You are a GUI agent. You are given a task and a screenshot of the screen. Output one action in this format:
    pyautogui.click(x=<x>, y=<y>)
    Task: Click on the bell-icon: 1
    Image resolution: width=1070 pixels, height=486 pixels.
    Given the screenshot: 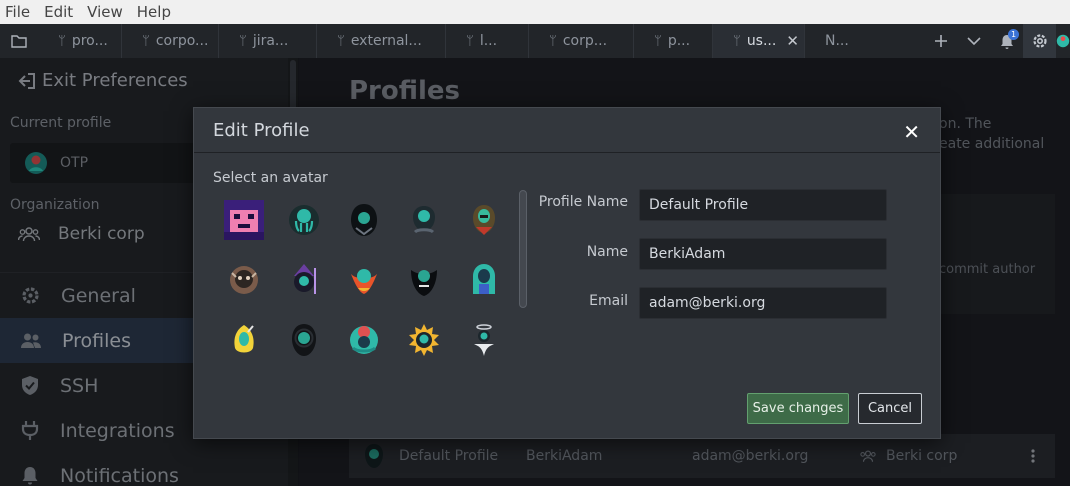 What is the action you would take?
    pyautogui.click(x=1006, y=41)
    